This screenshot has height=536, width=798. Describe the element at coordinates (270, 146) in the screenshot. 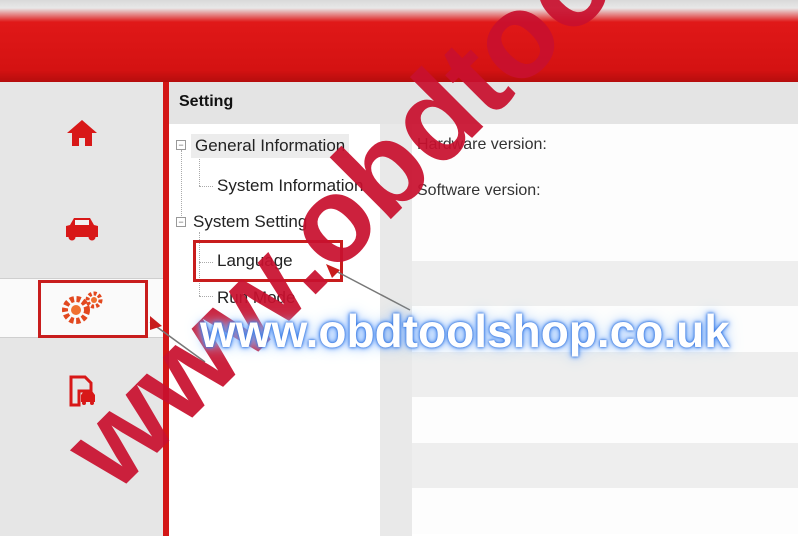

I see `tree-item-general-information: General Information` at that location.